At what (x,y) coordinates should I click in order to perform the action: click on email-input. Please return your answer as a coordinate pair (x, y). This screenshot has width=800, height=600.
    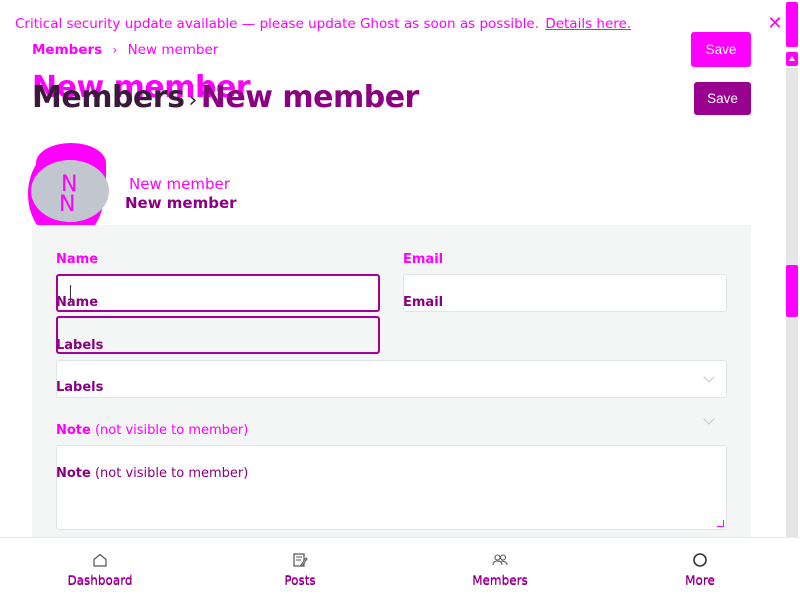
    Looking at the image, I should click on (565, 293).